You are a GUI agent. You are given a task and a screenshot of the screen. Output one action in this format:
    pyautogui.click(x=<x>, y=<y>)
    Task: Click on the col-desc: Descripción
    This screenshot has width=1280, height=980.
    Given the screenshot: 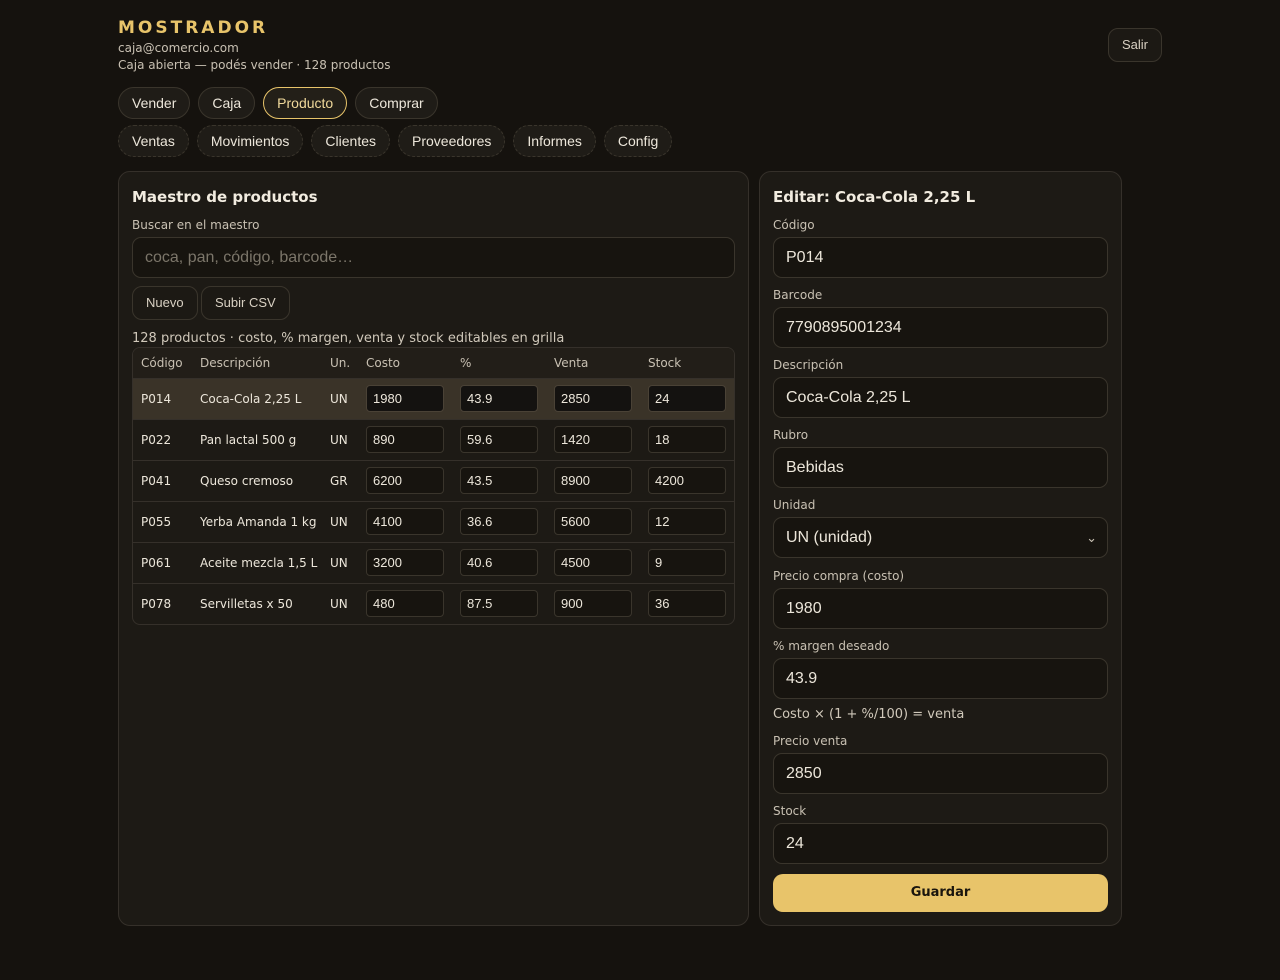 What is the action you would take?
    pyautogui.click(x=257, y=363)
    